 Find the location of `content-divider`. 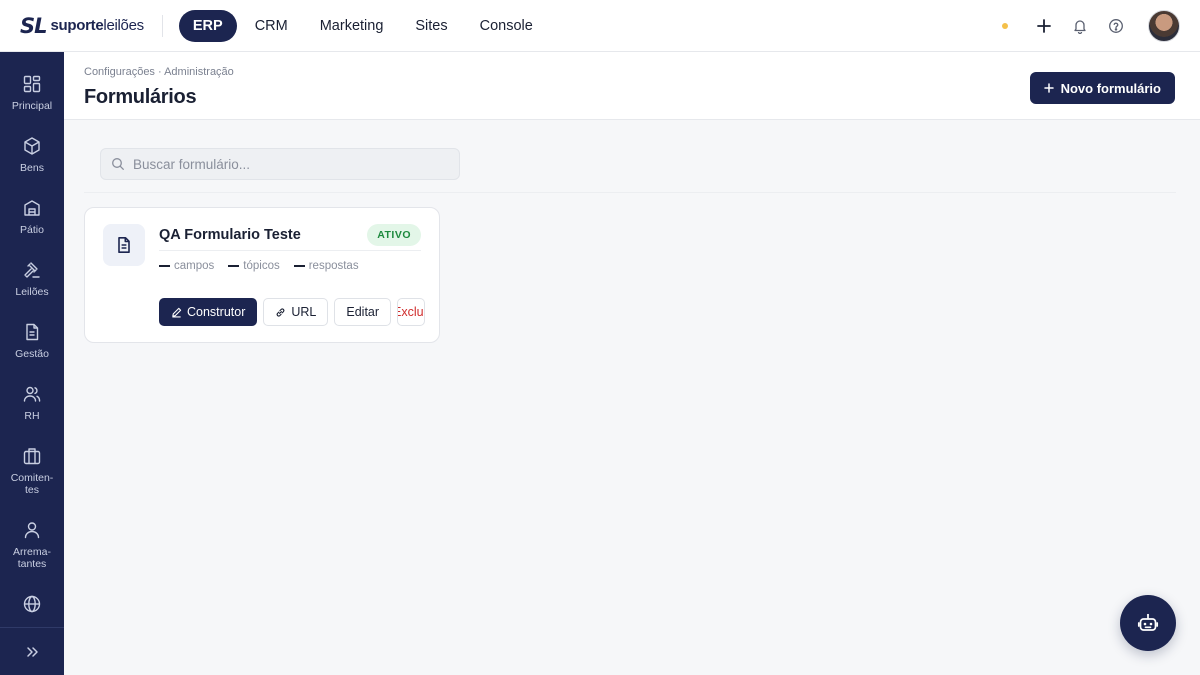

content-divider is located at coordinates (630, 192).